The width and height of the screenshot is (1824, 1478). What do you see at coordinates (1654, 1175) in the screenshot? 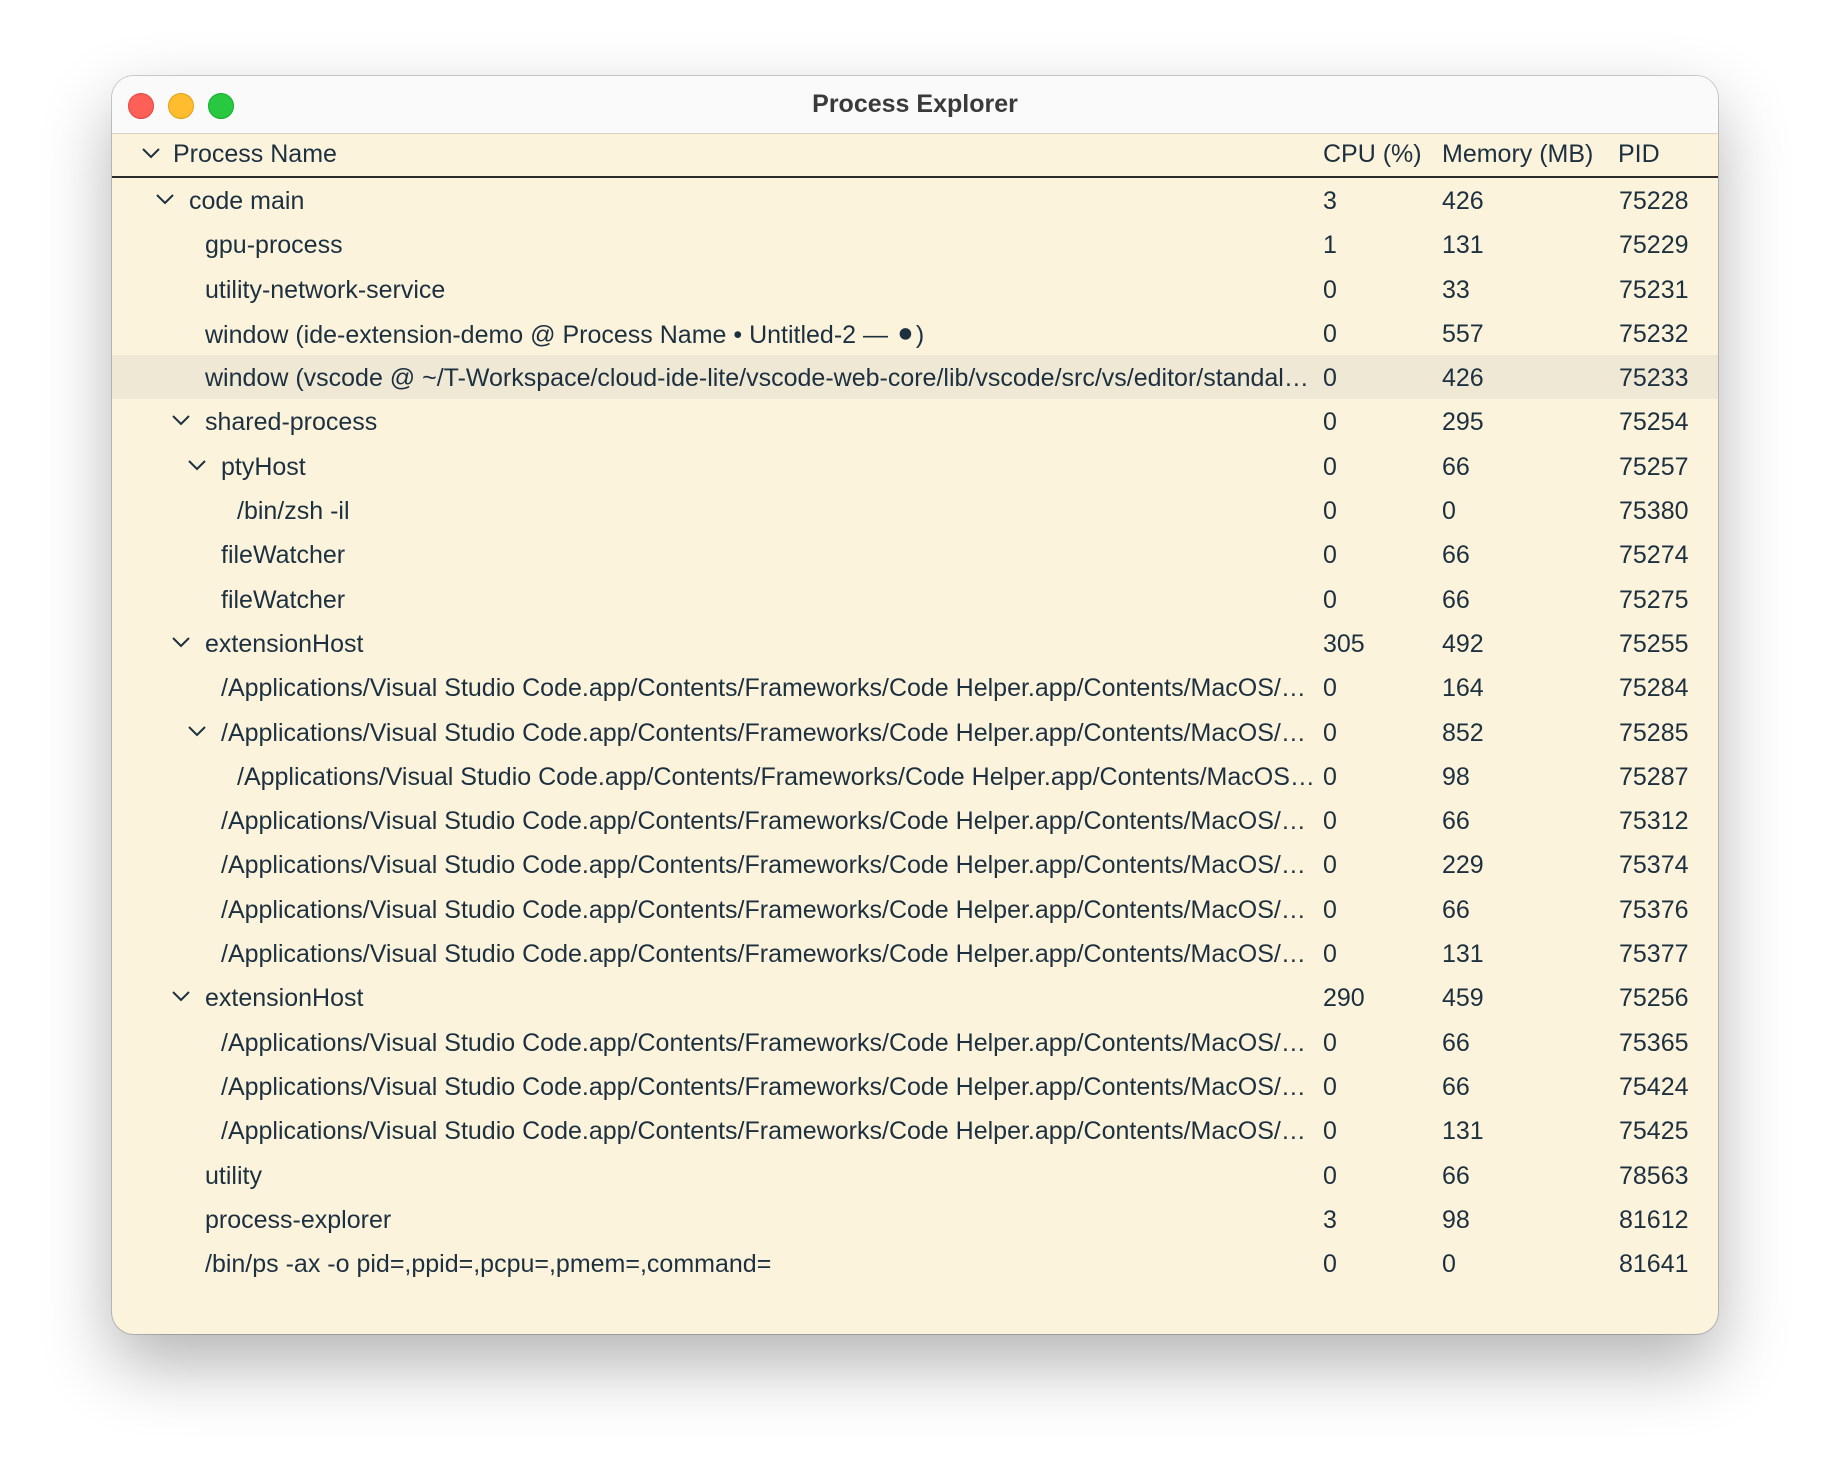
I see `pid-value: 78563` at bounding box center [1654, 1175].